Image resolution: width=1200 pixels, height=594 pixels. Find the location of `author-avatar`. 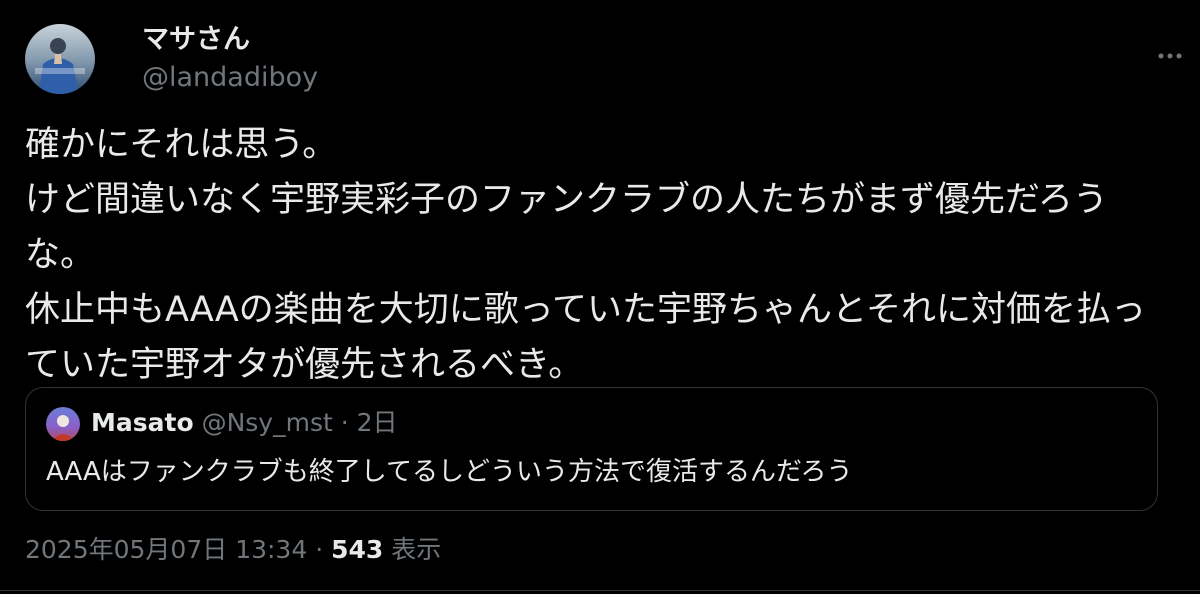

author-avatar is located at coordinates (60, 59).